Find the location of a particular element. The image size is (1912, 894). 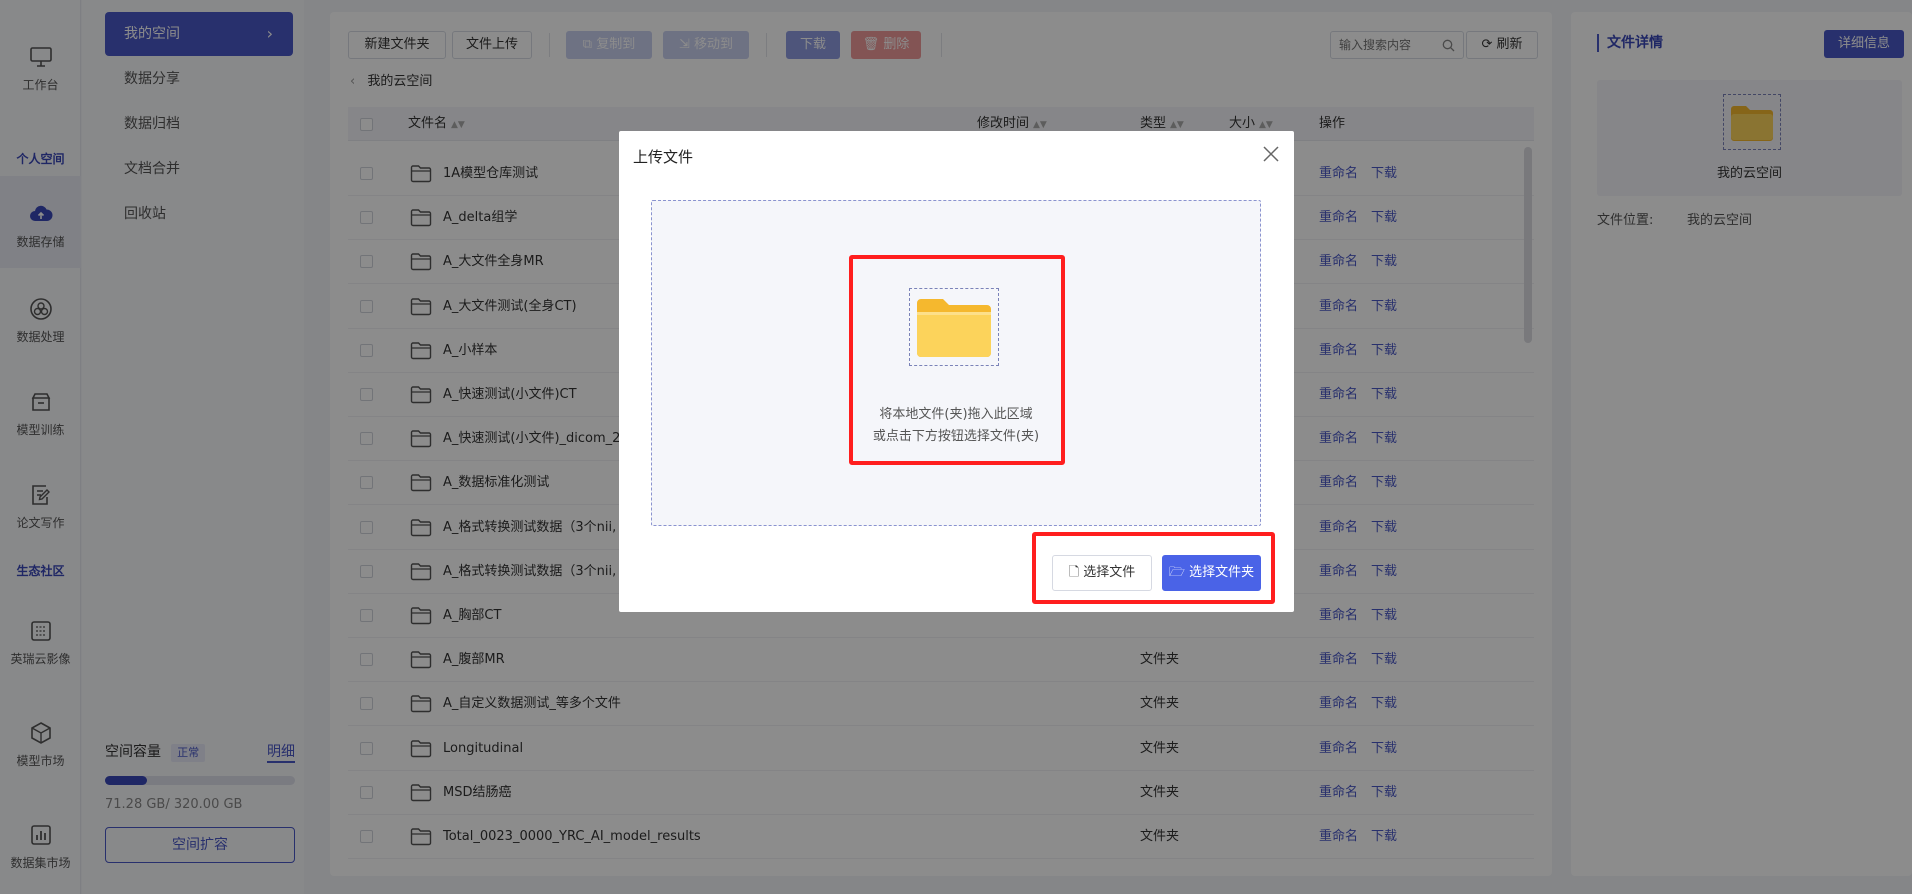

highlight-box-drop is located at coordinates (957, 360).